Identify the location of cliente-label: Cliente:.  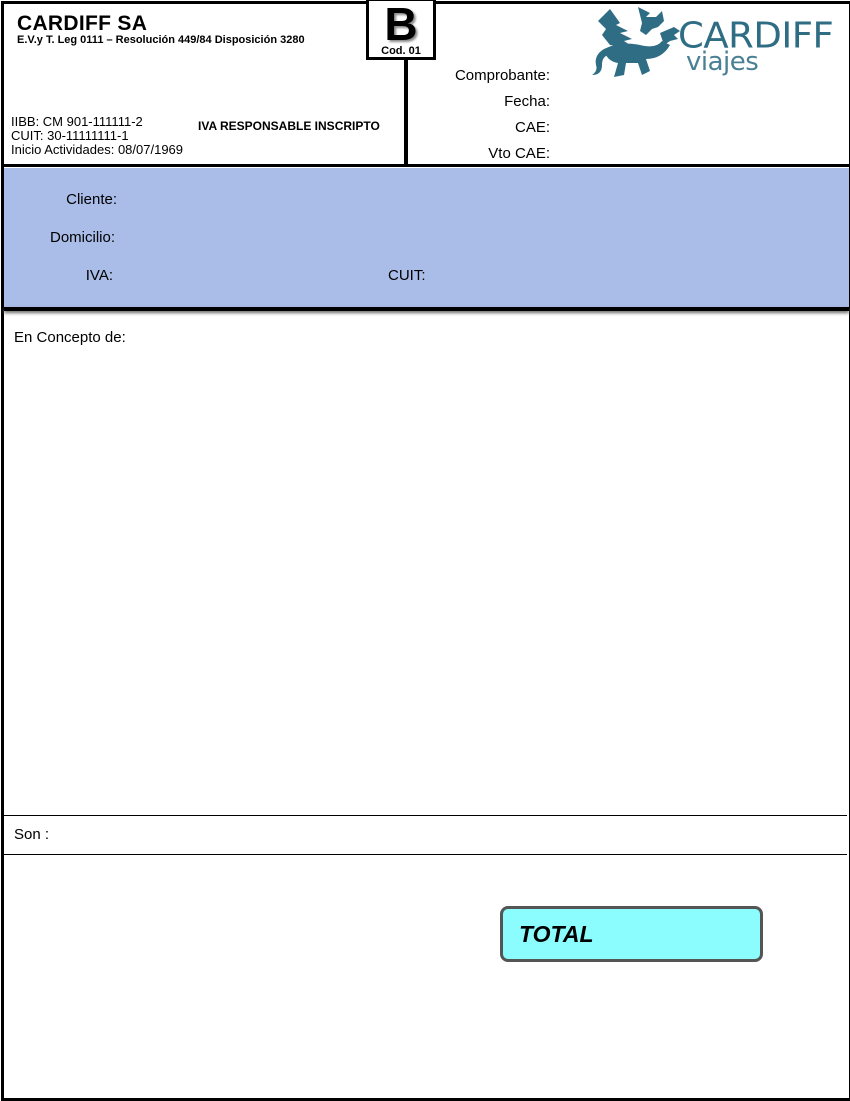
(91, 199).